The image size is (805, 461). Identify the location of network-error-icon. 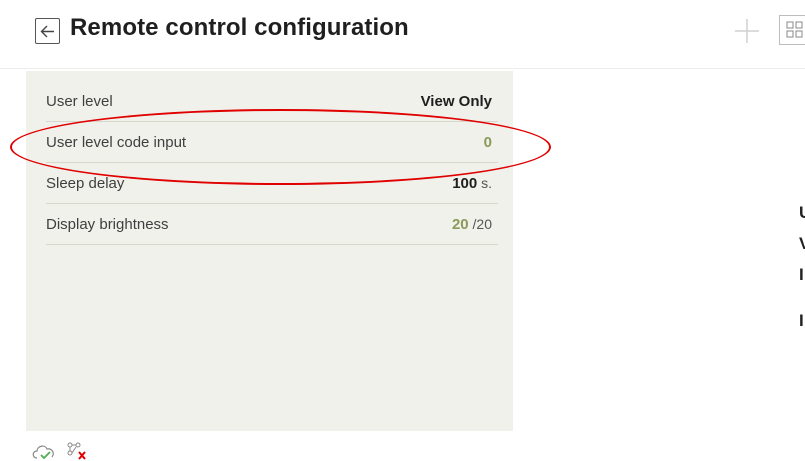
(76, 451).